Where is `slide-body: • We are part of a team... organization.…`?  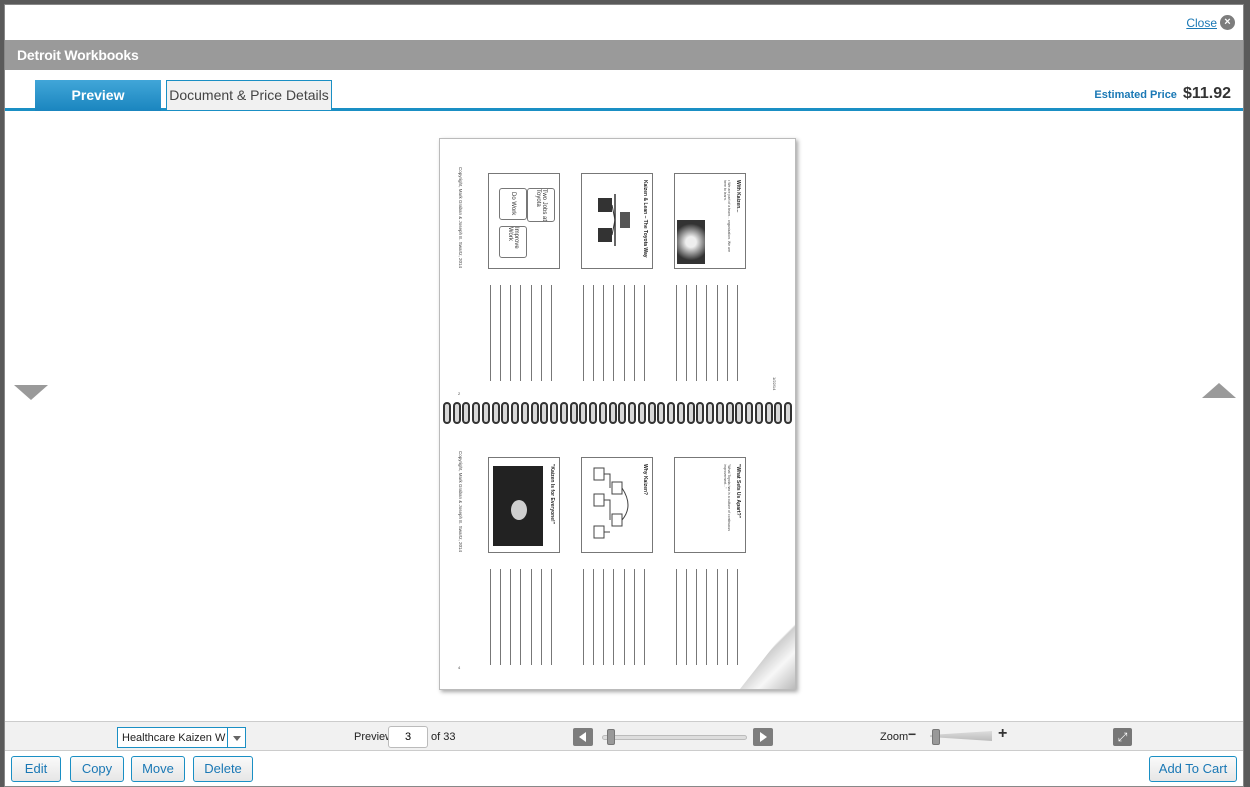
slide-body: • We are part of a team... organization.… is located at coordinates (727, 216).